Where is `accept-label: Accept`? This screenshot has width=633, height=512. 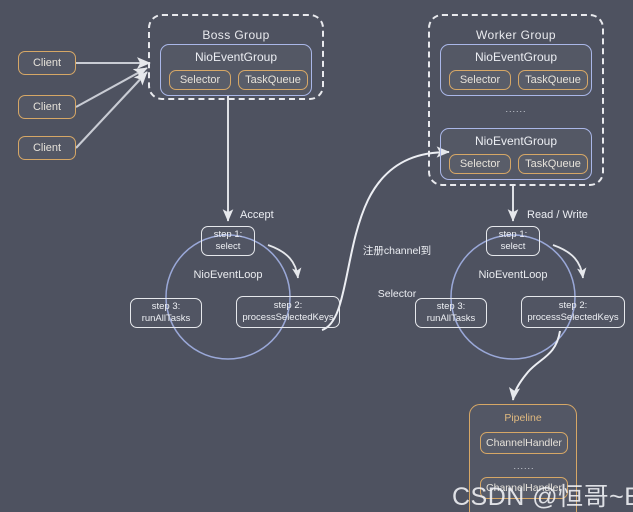
accept-label: Accept is located at coordinates (257, 215).